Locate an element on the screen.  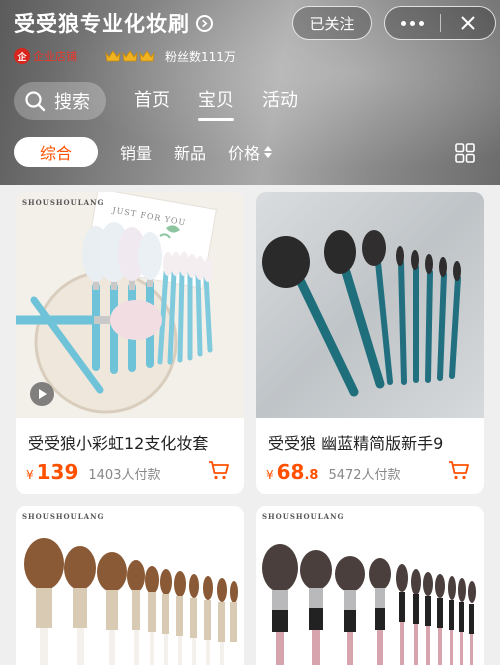
sort-comprehensive: 综合 is located at coordinates (56, 152).